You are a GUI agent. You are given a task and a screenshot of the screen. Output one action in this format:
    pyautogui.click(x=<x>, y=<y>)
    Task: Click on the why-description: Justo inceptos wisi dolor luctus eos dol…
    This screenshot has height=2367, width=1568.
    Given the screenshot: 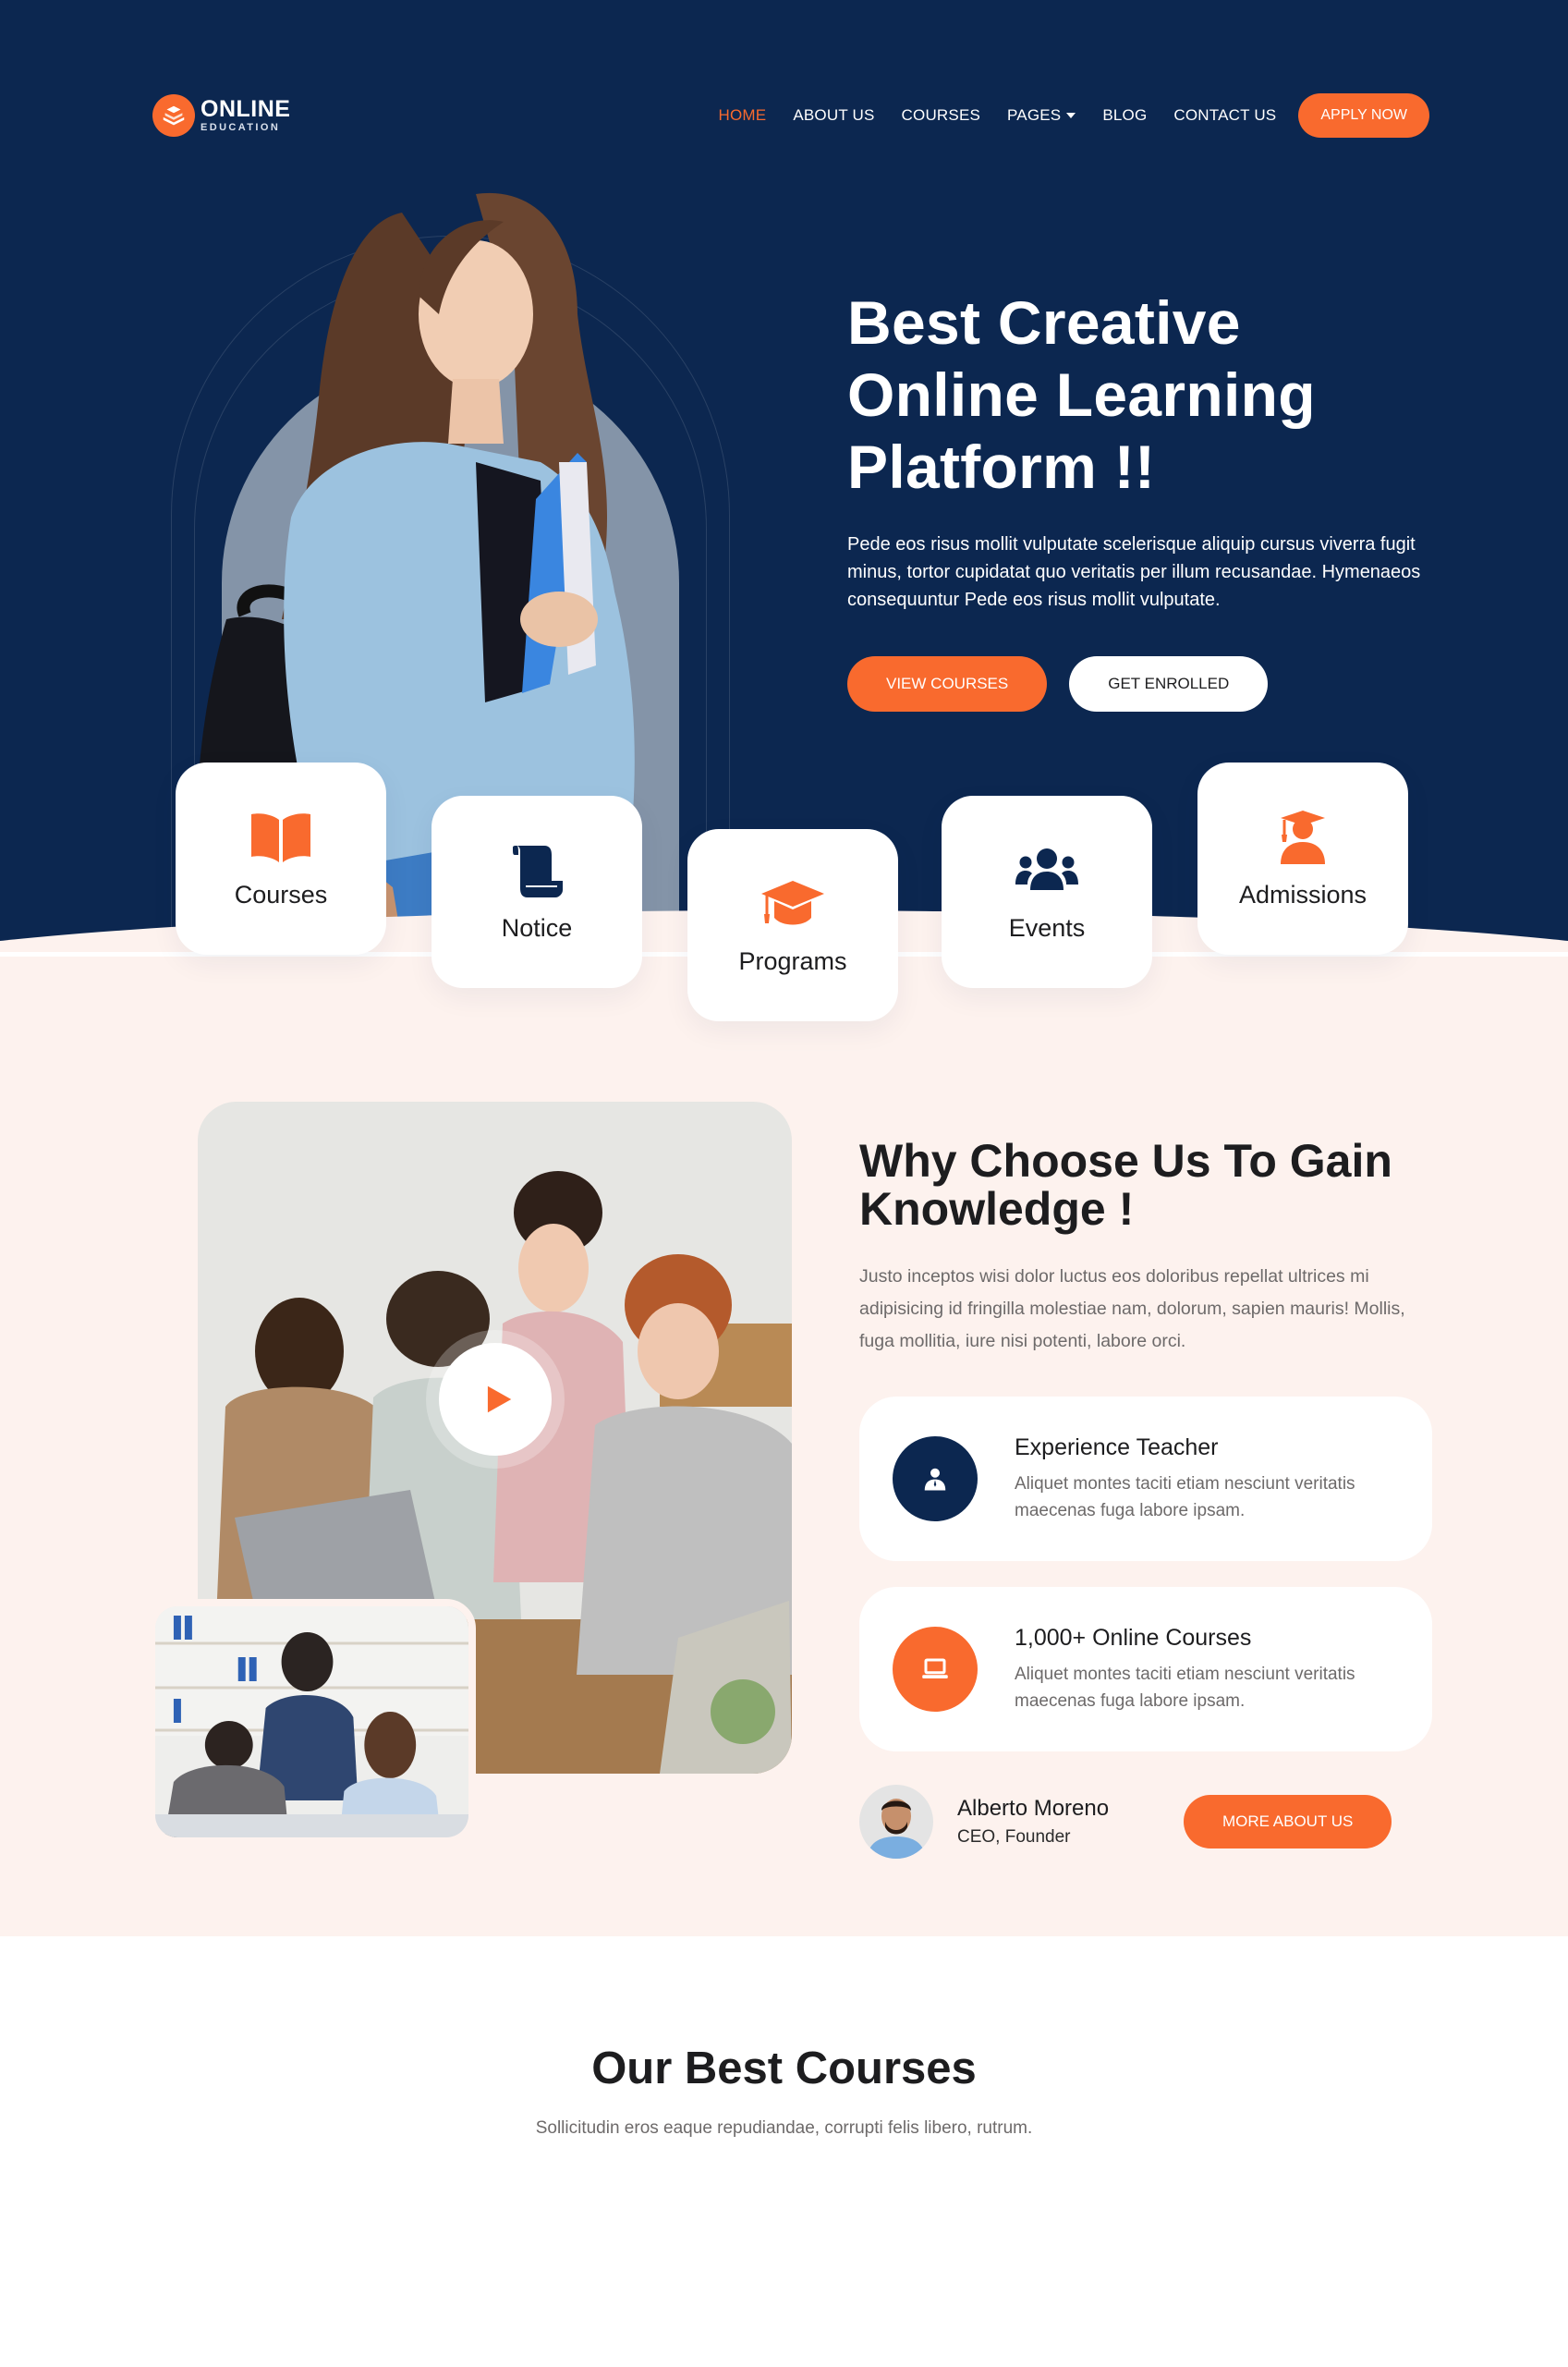 What is the action you would take?
    pyautogui.click(x=1132, y=1309)
    